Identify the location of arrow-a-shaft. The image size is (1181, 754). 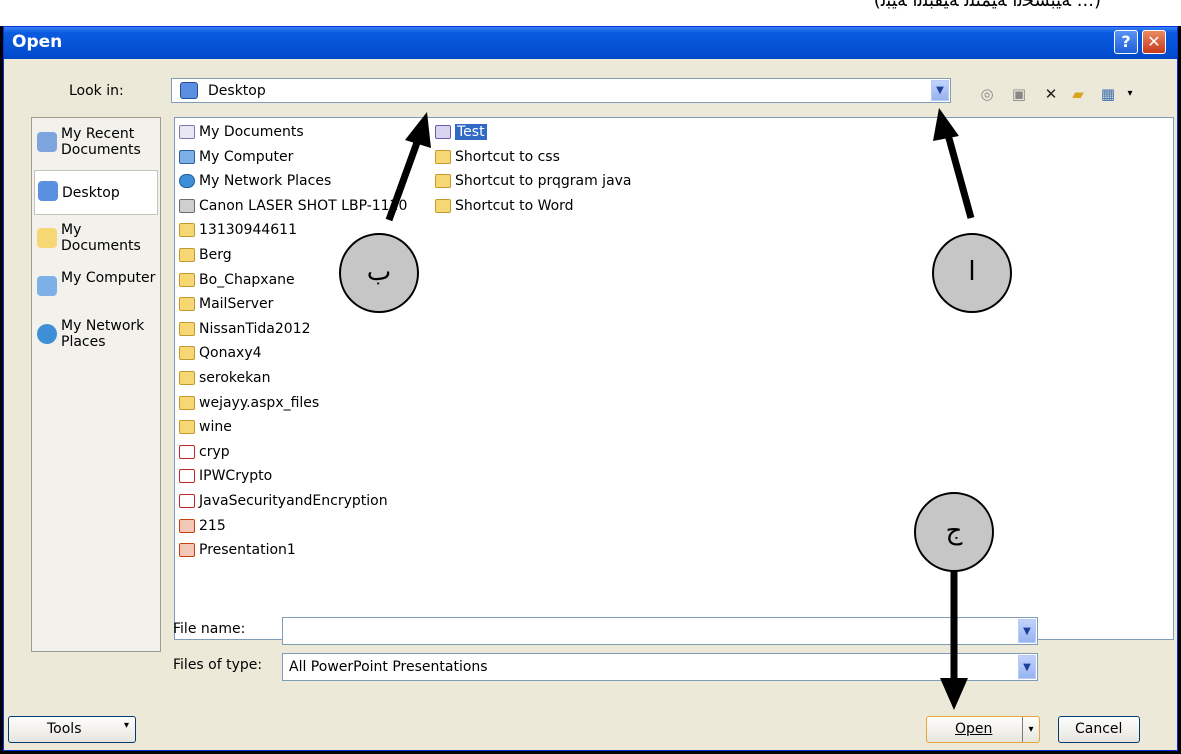
(959, 174).